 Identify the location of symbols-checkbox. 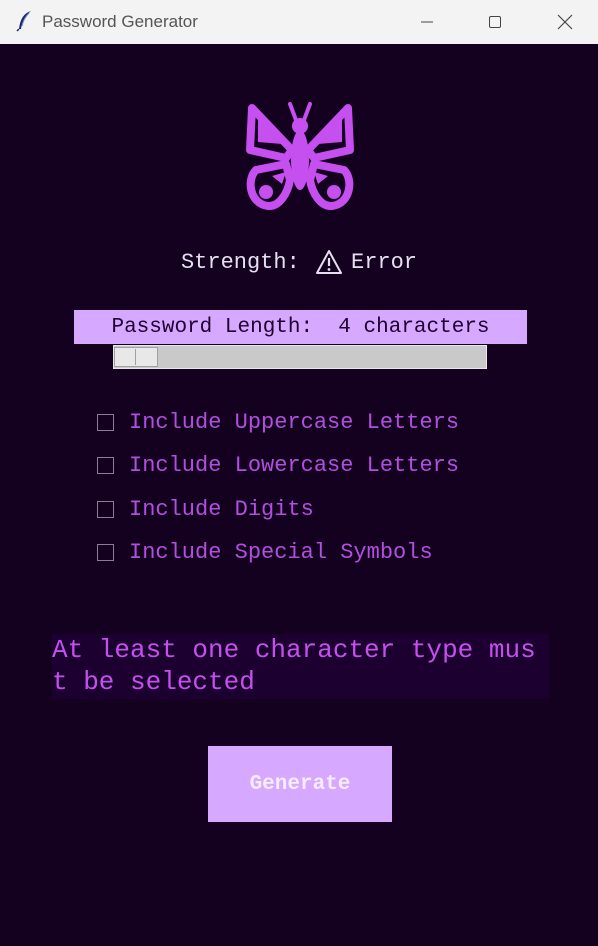
(105, 552).